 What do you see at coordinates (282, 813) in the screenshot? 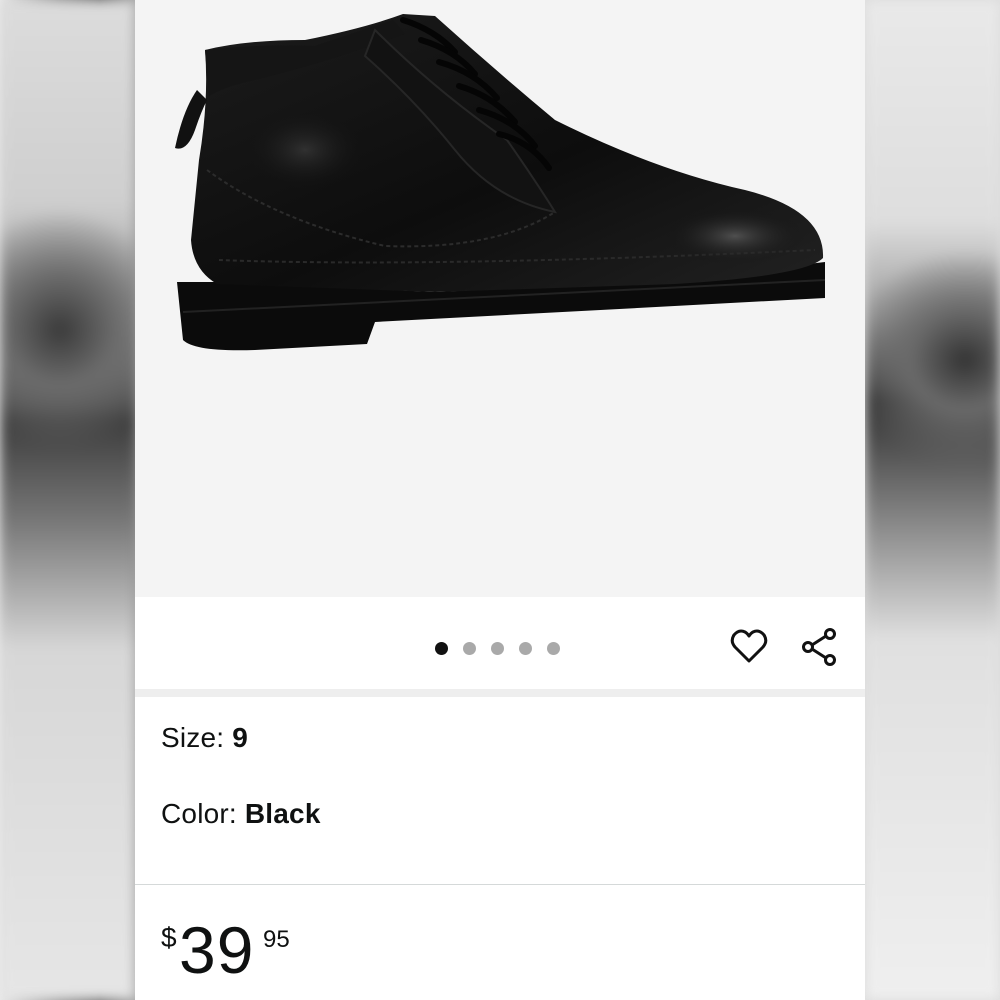
I see `color-value: Black` at bounding box center [282, 813].